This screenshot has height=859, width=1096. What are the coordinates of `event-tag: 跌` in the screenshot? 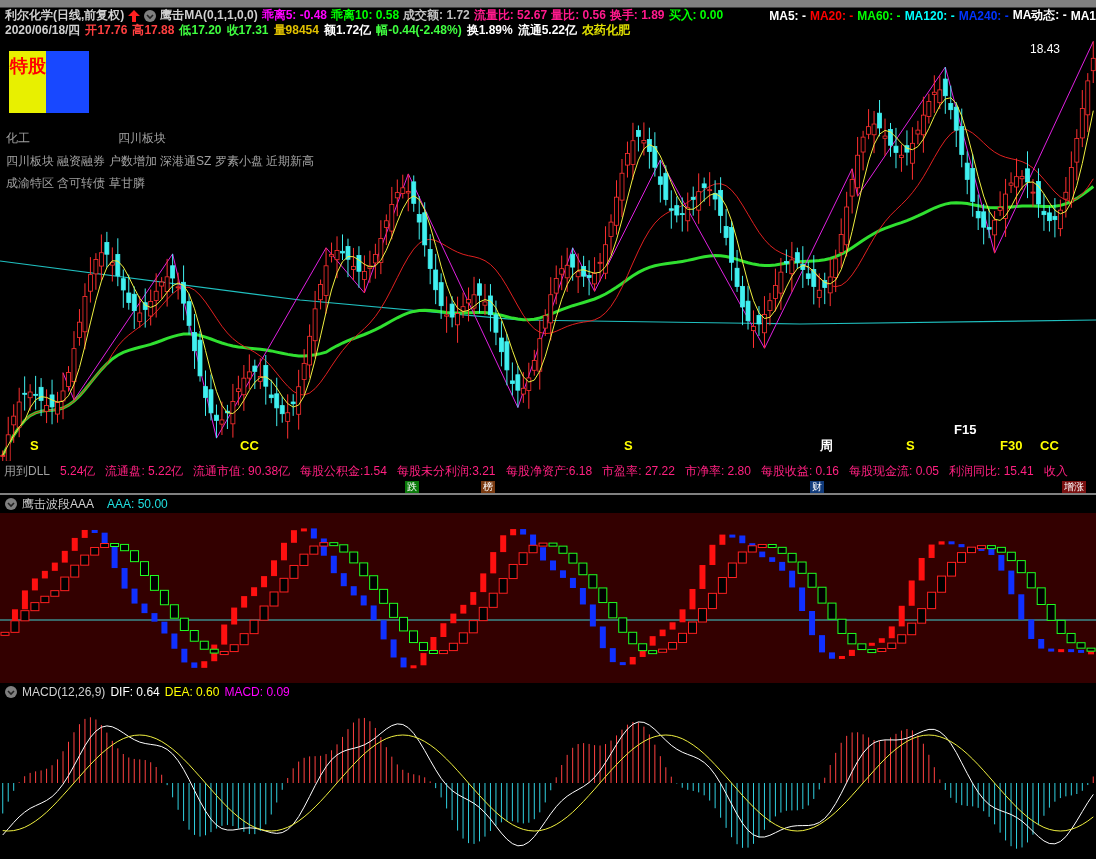 It's located at (412, 487).